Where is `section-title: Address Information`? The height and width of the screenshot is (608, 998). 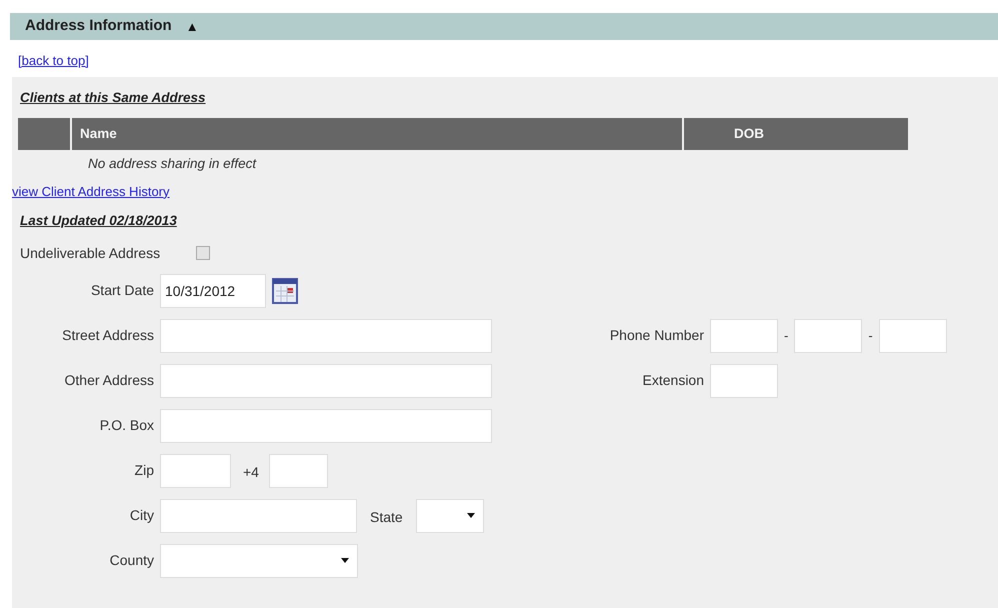 section-title: Address Information is located at coordinates (98, 26).